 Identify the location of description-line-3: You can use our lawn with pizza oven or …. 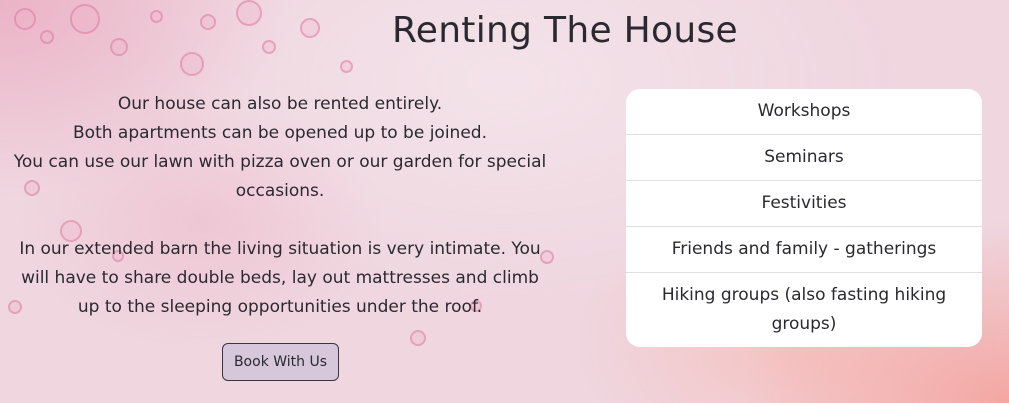
(280, 176).